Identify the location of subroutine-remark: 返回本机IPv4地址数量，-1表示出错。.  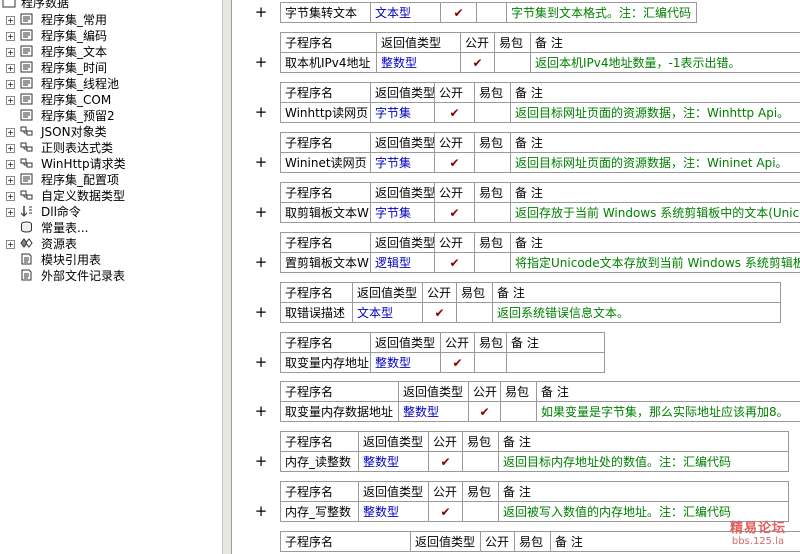
(665, 62).